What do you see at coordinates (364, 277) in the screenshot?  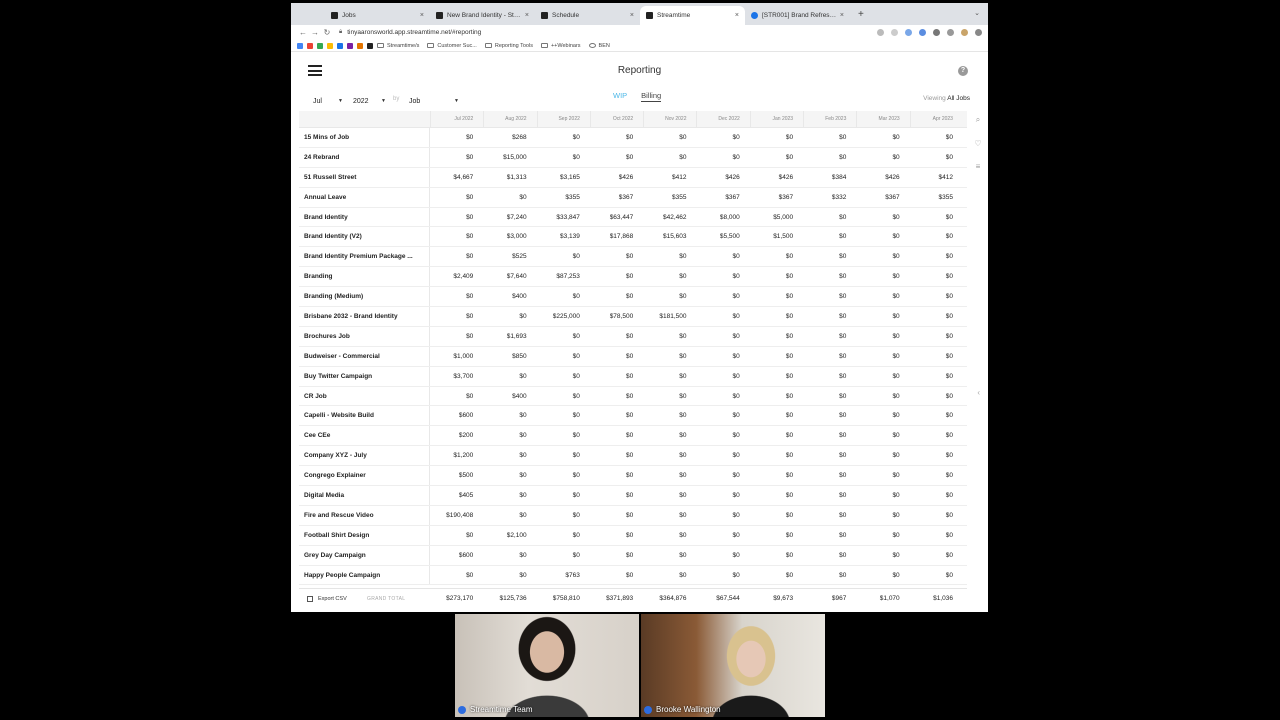 I see `job-name: Branding` at bounding box center [364, 277].